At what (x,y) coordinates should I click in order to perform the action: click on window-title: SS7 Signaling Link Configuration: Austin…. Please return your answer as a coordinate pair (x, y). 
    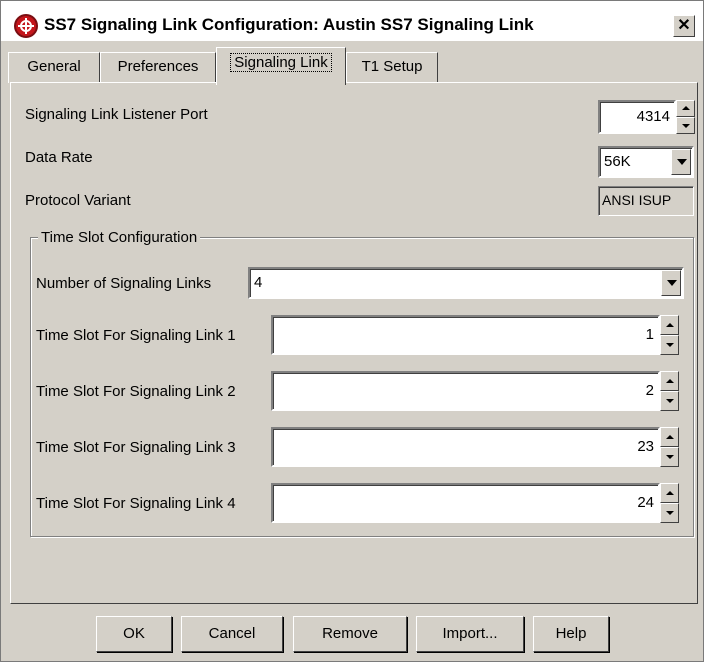
    Looking at the image, I should click on (289, 24).